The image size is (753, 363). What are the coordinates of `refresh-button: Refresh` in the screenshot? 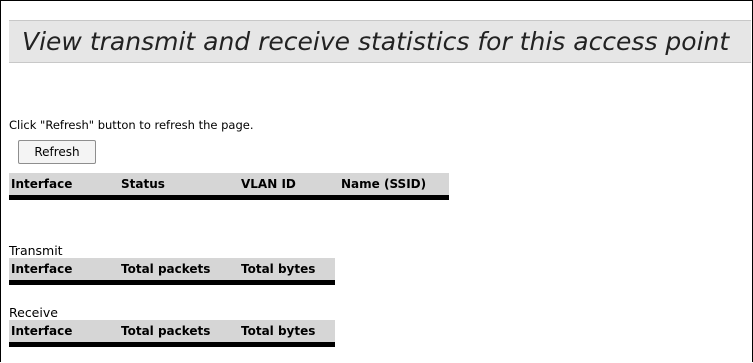 It's located at (57, 152).